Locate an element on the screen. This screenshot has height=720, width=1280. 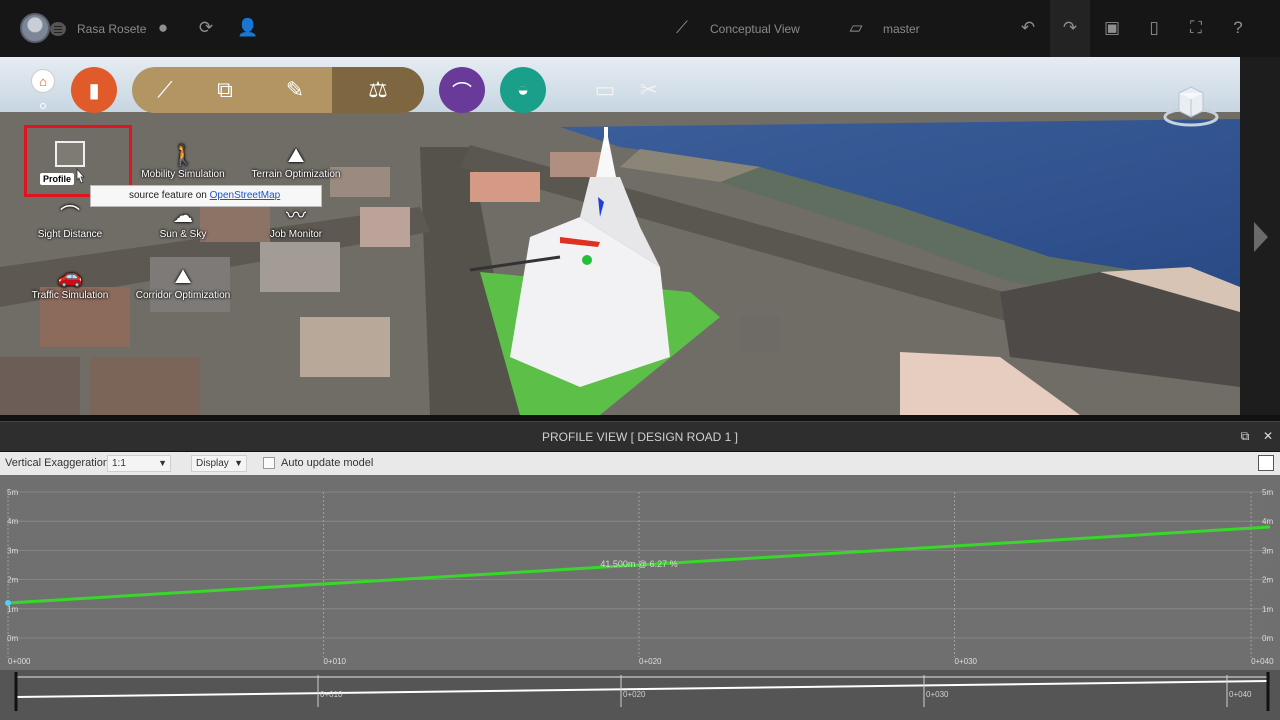
user-name: Rasa Rosete is located at coordinates (112, 29).